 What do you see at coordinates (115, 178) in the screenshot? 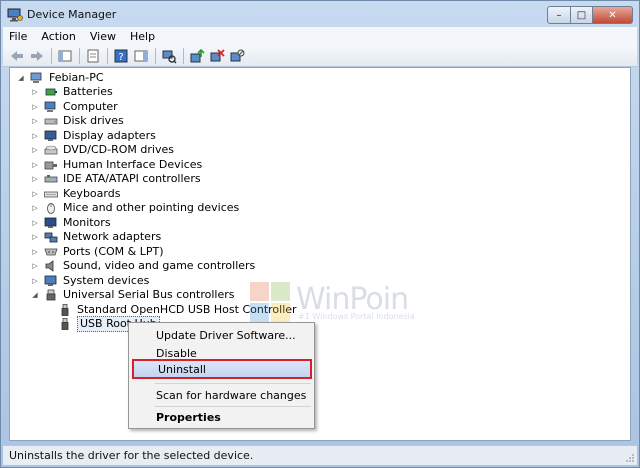
I see `tree-item-ide-controllers: ▷ IDE ATA/ATAPI controllers` at bounding box center [115, 178].